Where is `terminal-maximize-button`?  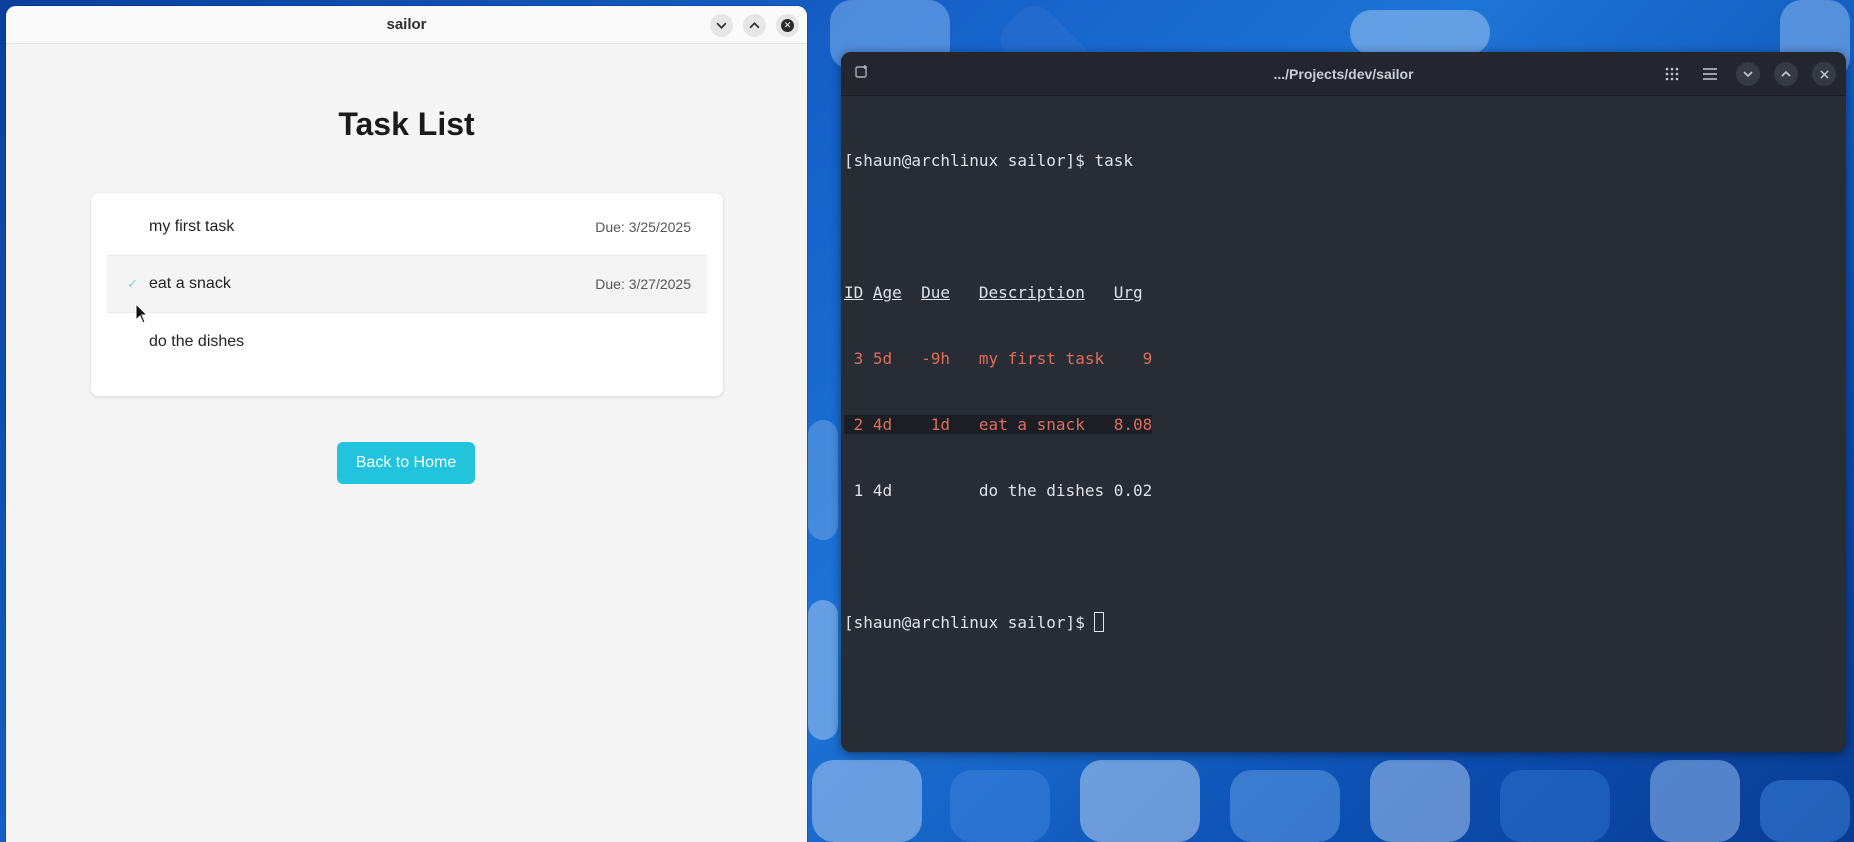
terminal-maximize-button is located at coordinates (1786, 74).